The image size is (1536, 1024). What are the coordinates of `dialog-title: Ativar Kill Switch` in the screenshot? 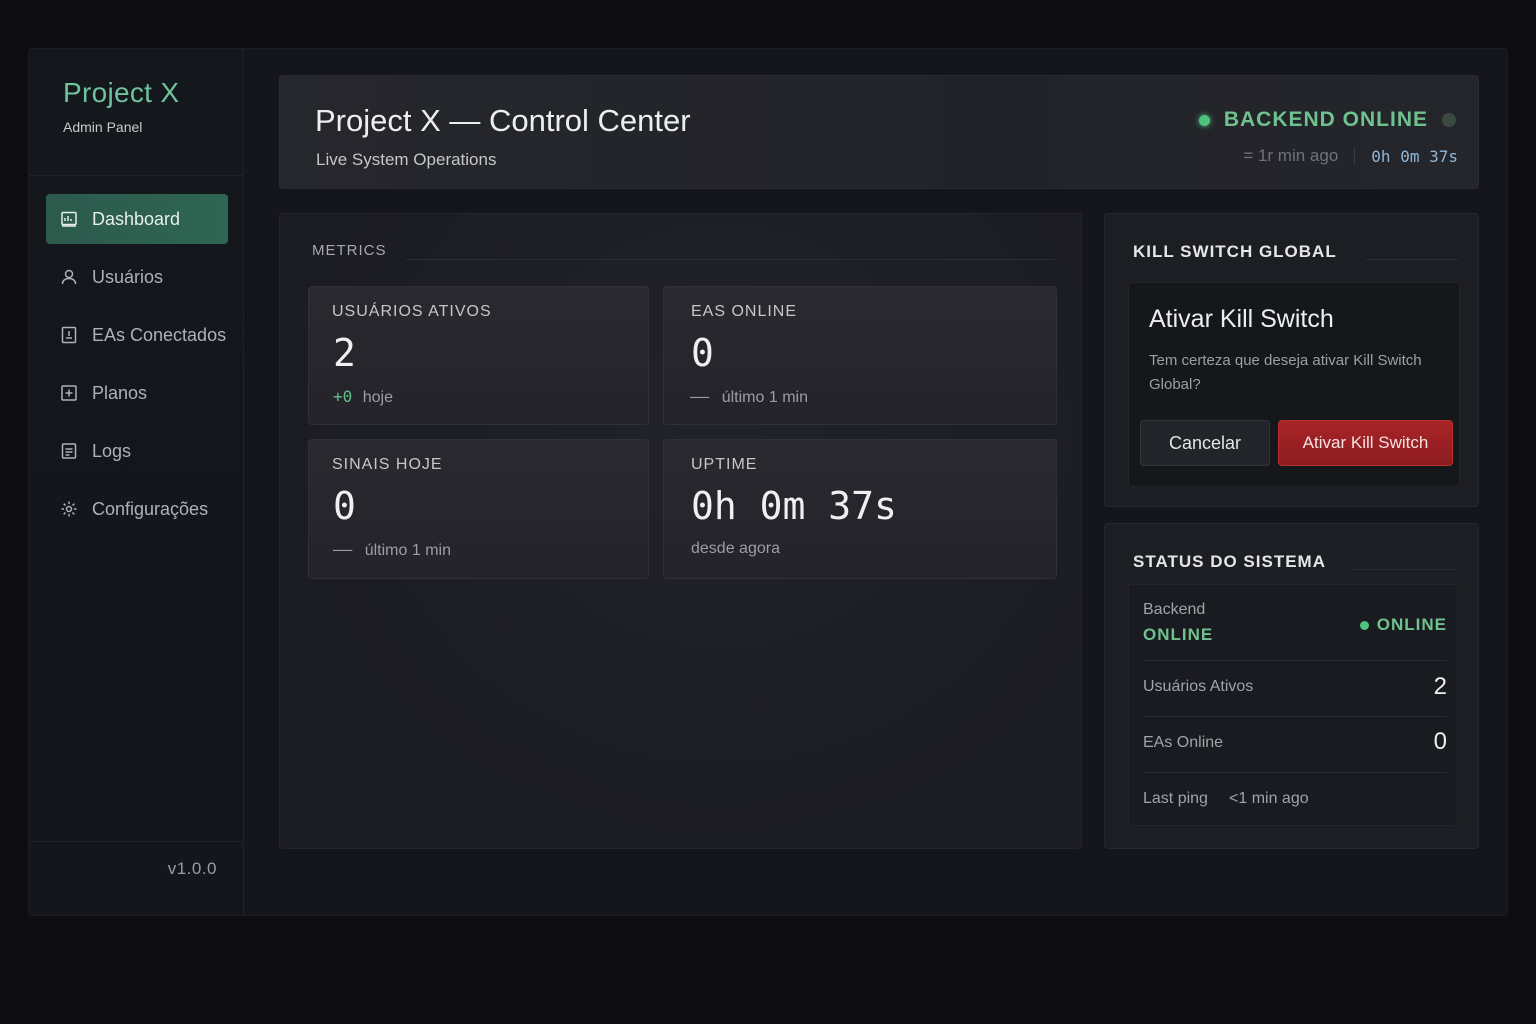 It's located at (1241, 319).